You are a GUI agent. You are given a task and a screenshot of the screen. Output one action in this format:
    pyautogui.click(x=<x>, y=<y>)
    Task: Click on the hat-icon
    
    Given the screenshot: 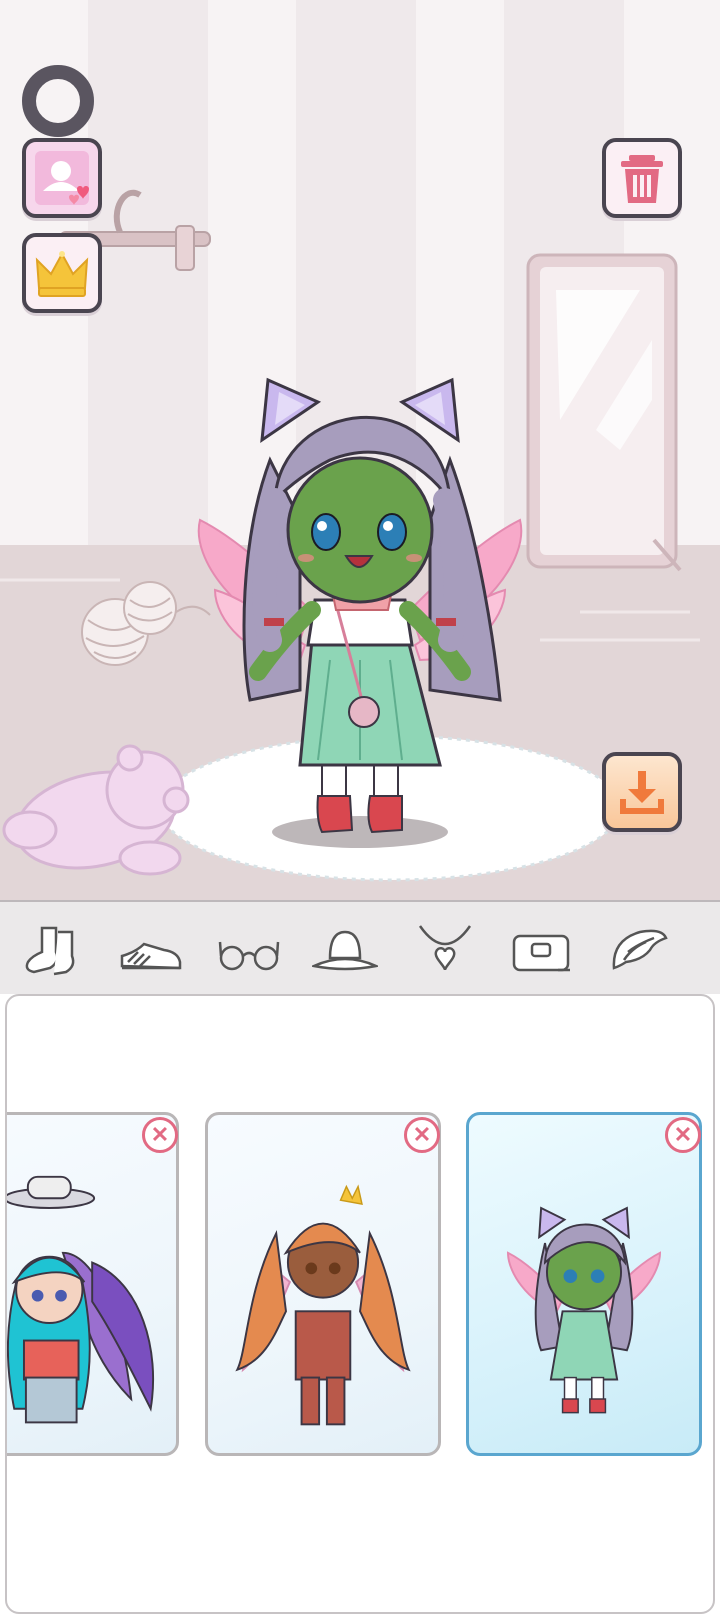 What is the action you would take?
    pyautogui.click(x=345, y=950)
    